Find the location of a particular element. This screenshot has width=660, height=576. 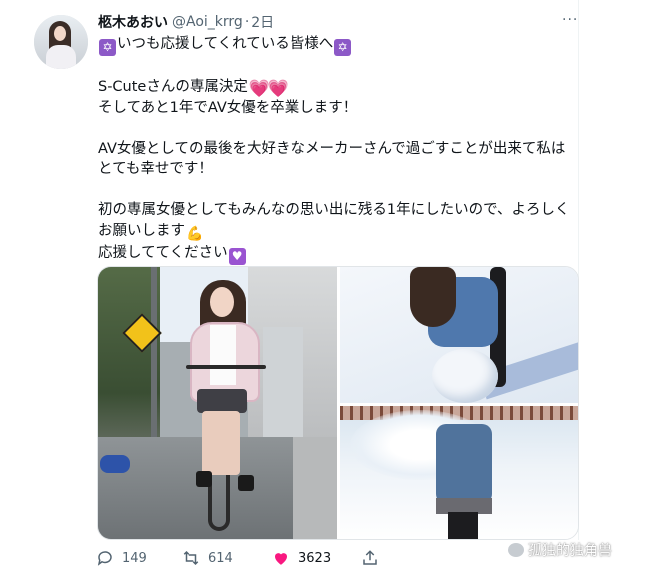

tweet-line: S-Cuteさんの専属決定💗💗 is located at coordinates (337, 87).